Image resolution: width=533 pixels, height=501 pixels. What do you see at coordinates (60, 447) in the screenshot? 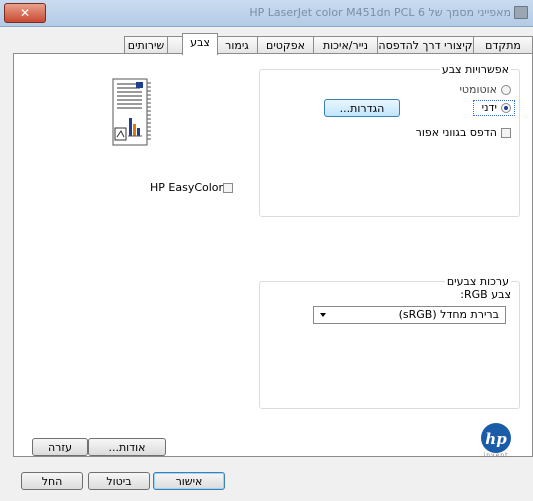
I see `help-button: עזרה` at bounding box center [60, 447].